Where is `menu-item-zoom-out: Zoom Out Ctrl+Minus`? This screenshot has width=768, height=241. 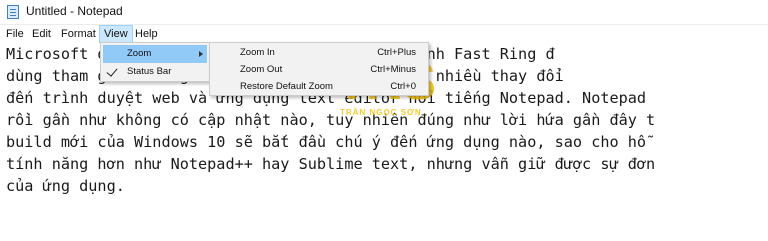
menu-item-zoom-out: Zoom Out Ctrl+Minus is located at coordinates (319, 69).